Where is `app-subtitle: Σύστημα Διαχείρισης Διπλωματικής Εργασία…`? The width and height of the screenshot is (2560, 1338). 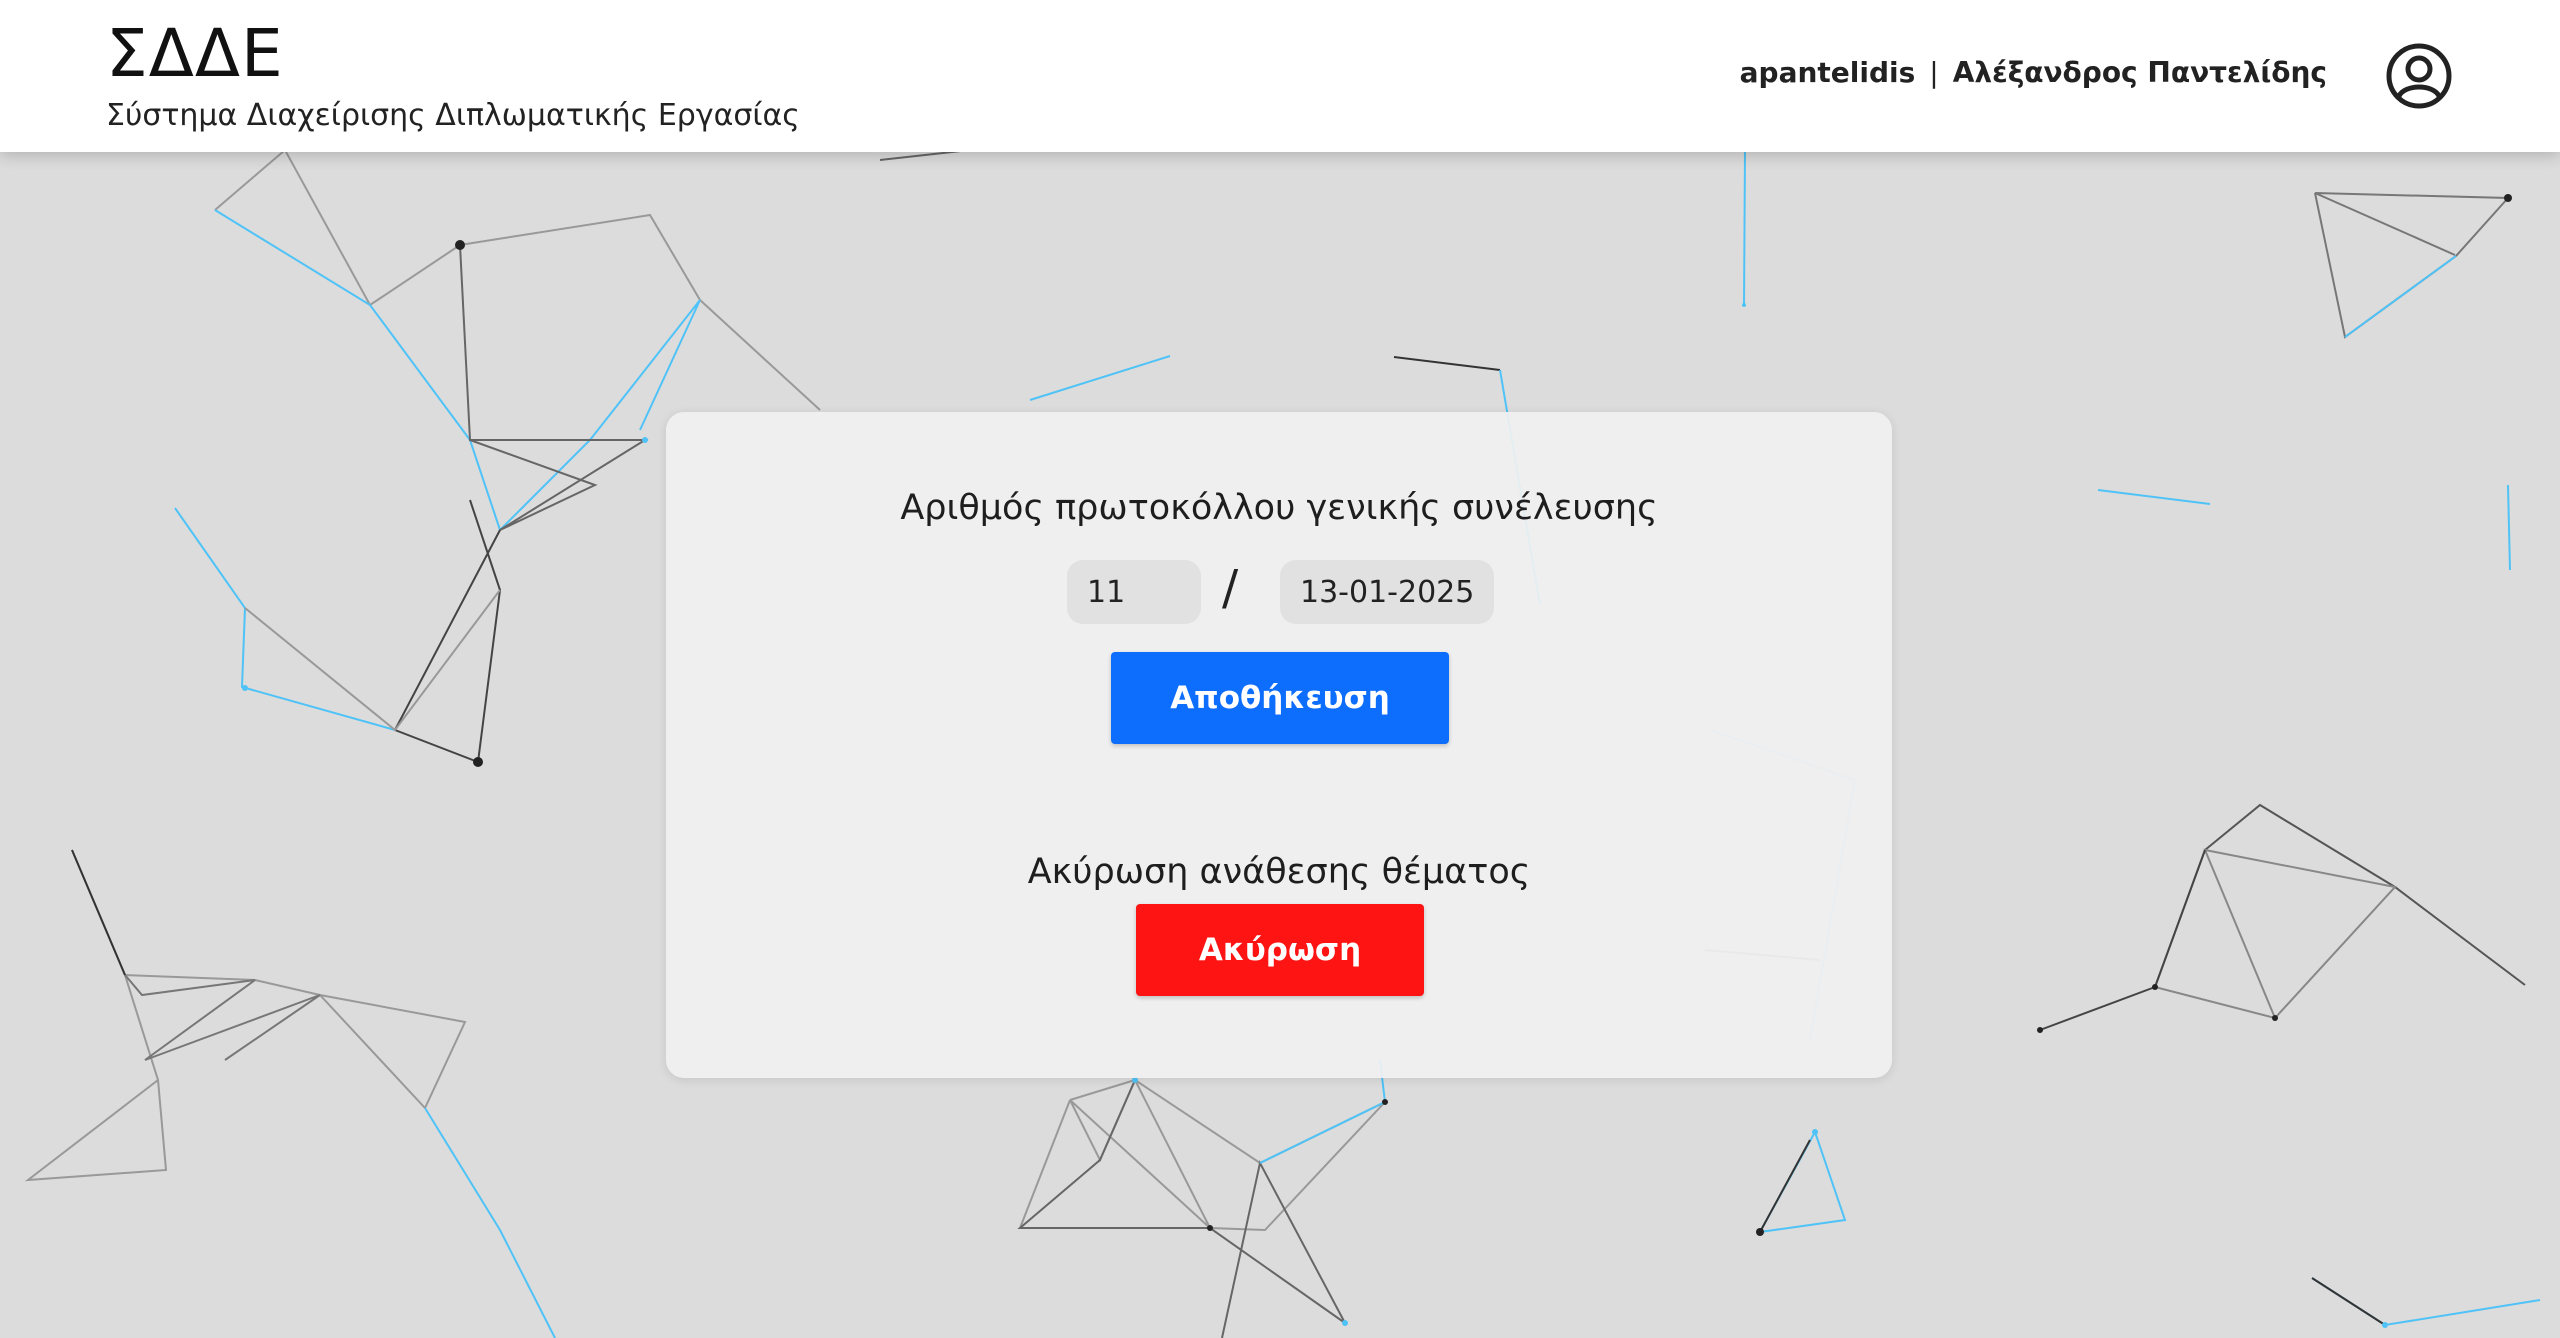
app-subtitle: Σύστημα Διαχείρισης Διπλωματικής Εργασία… is located at coordinates (453, 115).